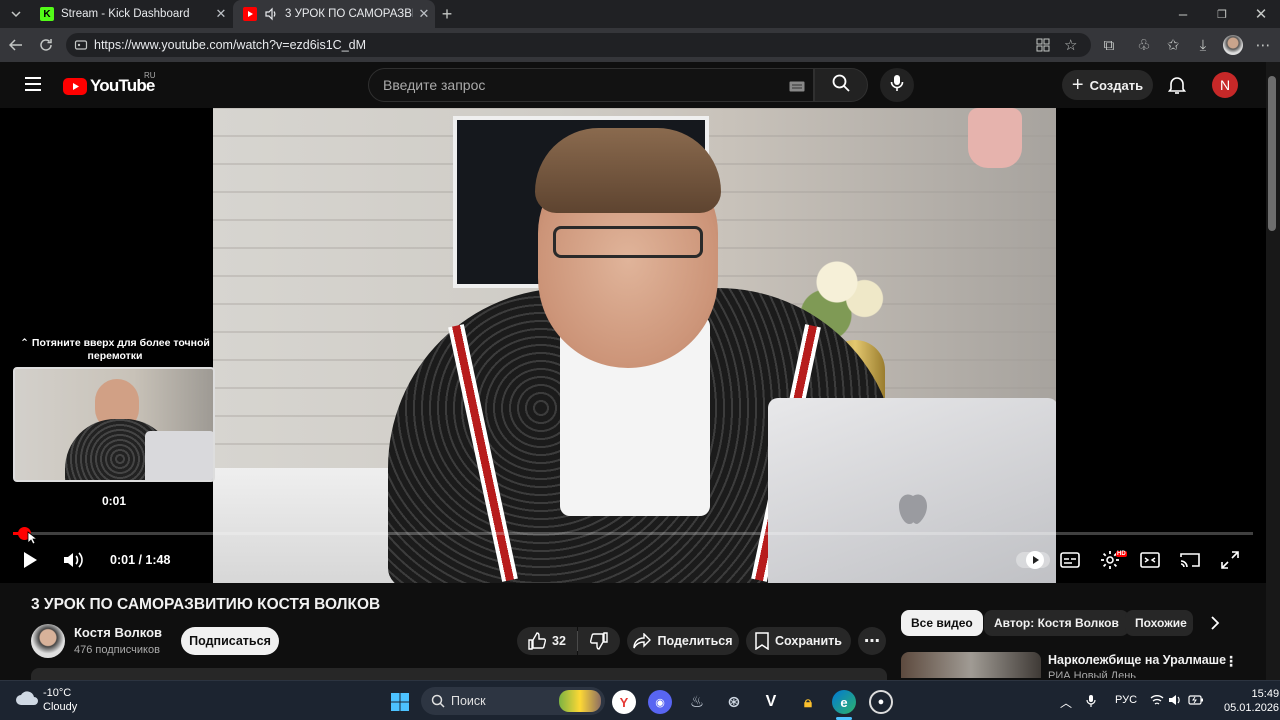 This screenshot has width=1280, height=720. I want to click on chip-related: Похожие, so click(1159, 623).